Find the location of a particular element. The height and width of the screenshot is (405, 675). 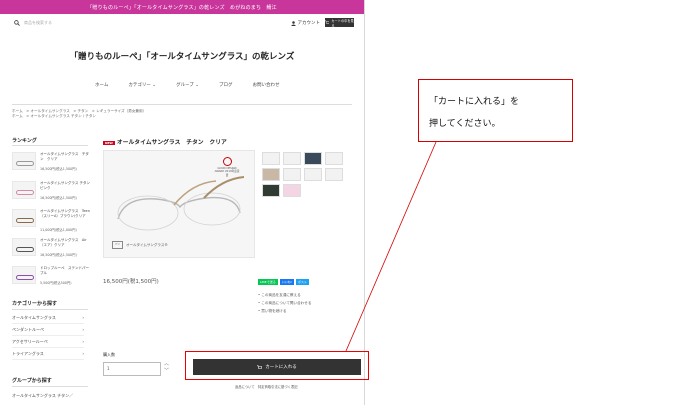

ranking-item-name: オールタイムサングラス チタン ピンク is located at coordinates (67, 185).